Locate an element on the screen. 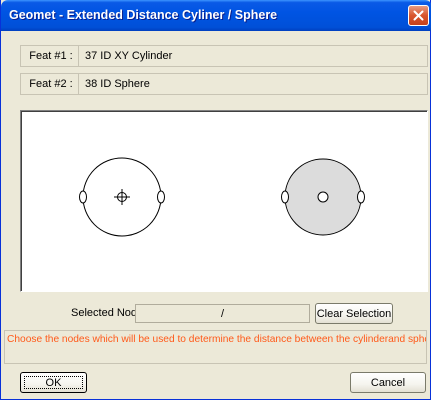 This screenshot has width=431, height=400. close-button is located at coordinates (418, 15).